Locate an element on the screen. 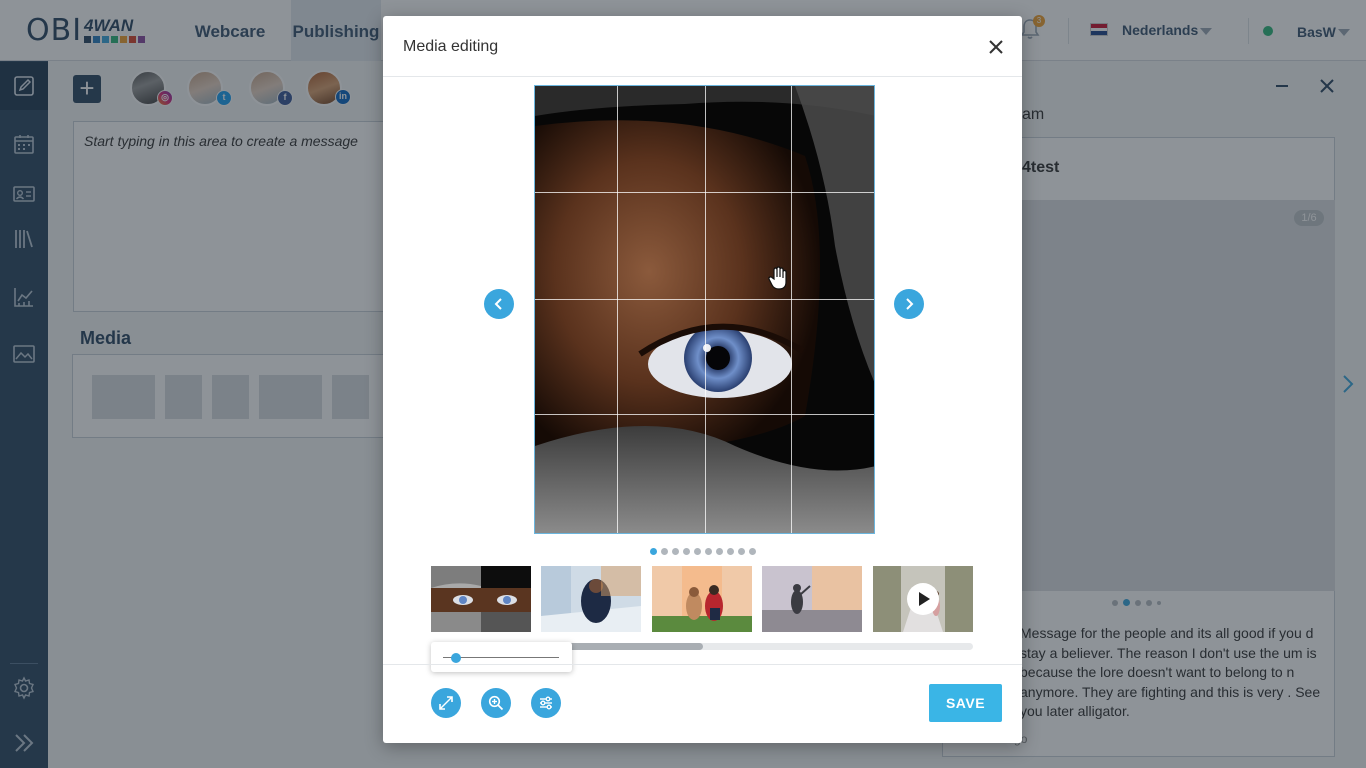  modal-footer-divider is located at coordinates (702, 664).